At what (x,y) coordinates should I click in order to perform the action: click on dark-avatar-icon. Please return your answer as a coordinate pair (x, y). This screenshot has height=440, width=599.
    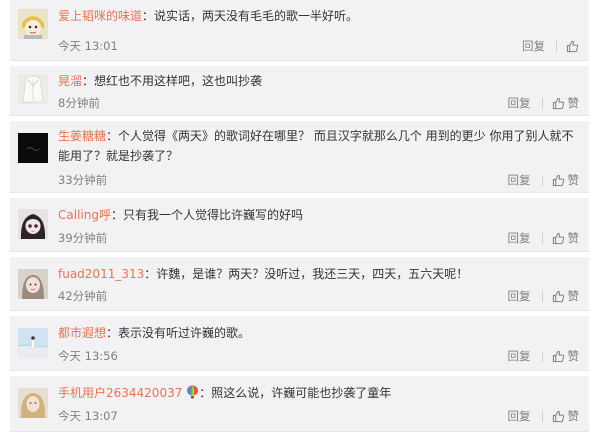
    Looking at the image, I should click on (33, 148).